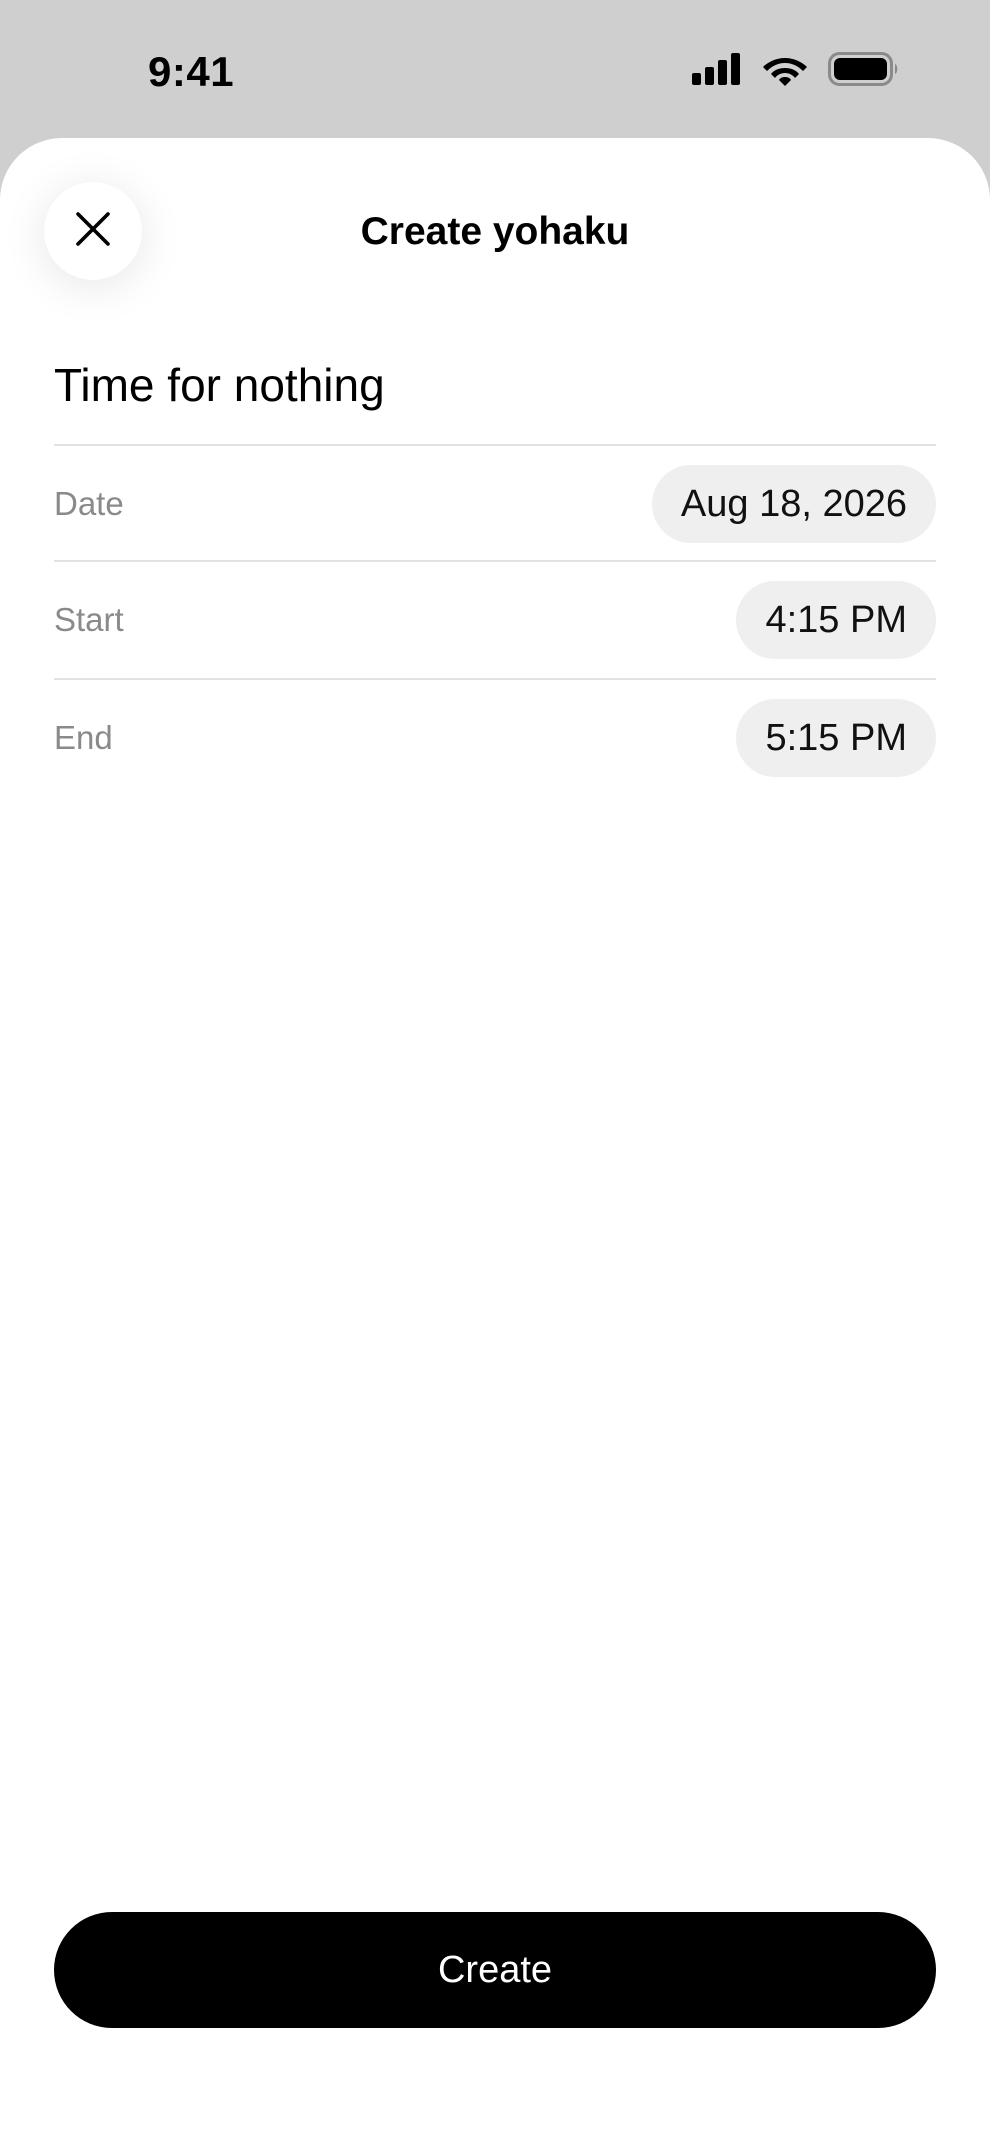  I want to click on battery-icon, so click(864, 71).